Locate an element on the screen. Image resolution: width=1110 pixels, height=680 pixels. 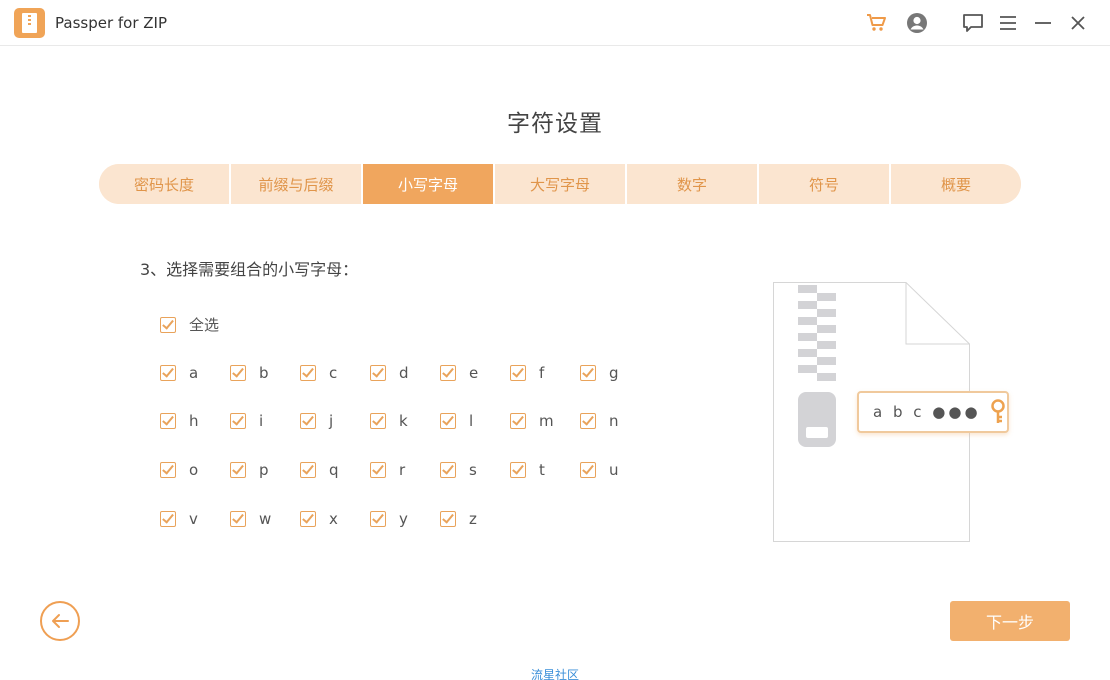
letter-label: o is located at coordinates (194, 470).